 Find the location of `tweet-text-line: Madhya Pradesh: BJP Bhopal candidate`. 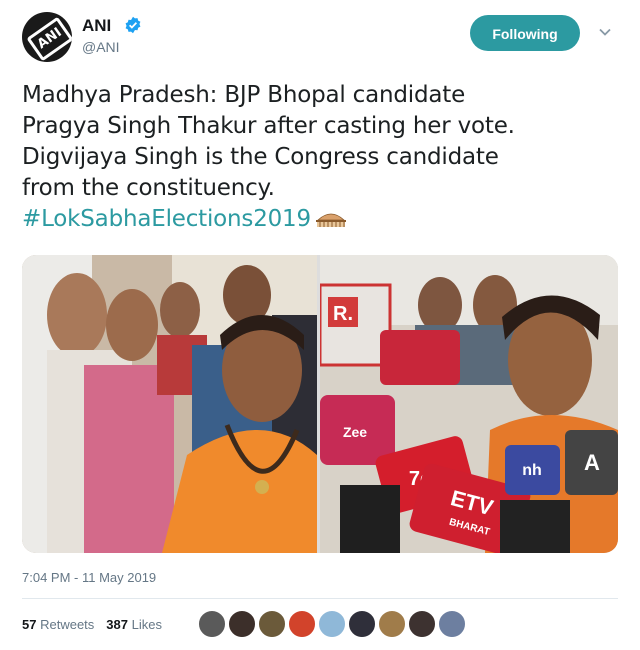

tweet-text-line: Madhya Pradesh: BJP Bhopal candidate is located at coordinates (244, 95).